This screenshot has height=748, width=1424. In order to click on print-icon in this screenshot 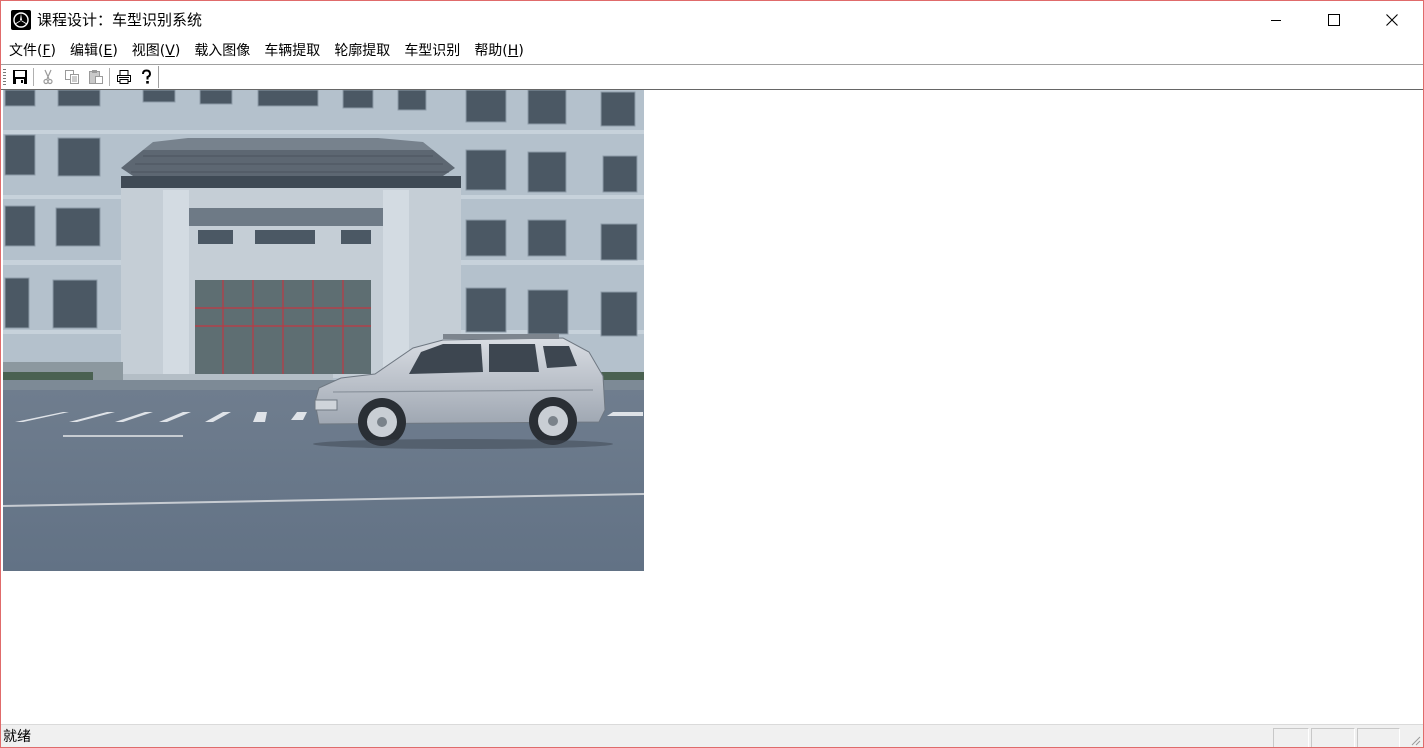, I will do `click(124, 77)`.